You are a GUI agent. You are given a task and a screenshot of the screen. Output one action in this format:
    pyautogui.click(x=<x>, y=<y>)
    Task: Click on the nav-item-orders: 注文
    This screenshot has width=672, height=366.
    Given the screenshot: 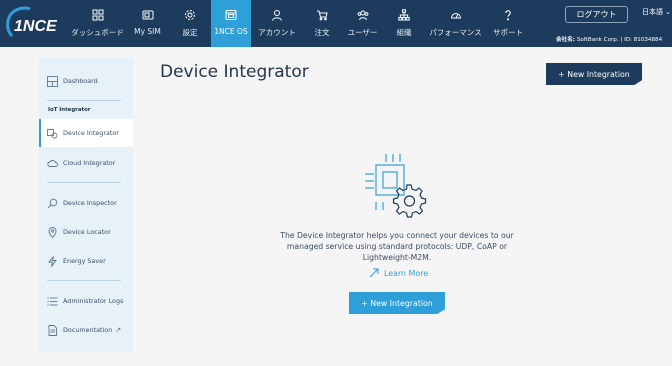 What is the action you would take?
    pyautogui.click(x=322, y=23)
    